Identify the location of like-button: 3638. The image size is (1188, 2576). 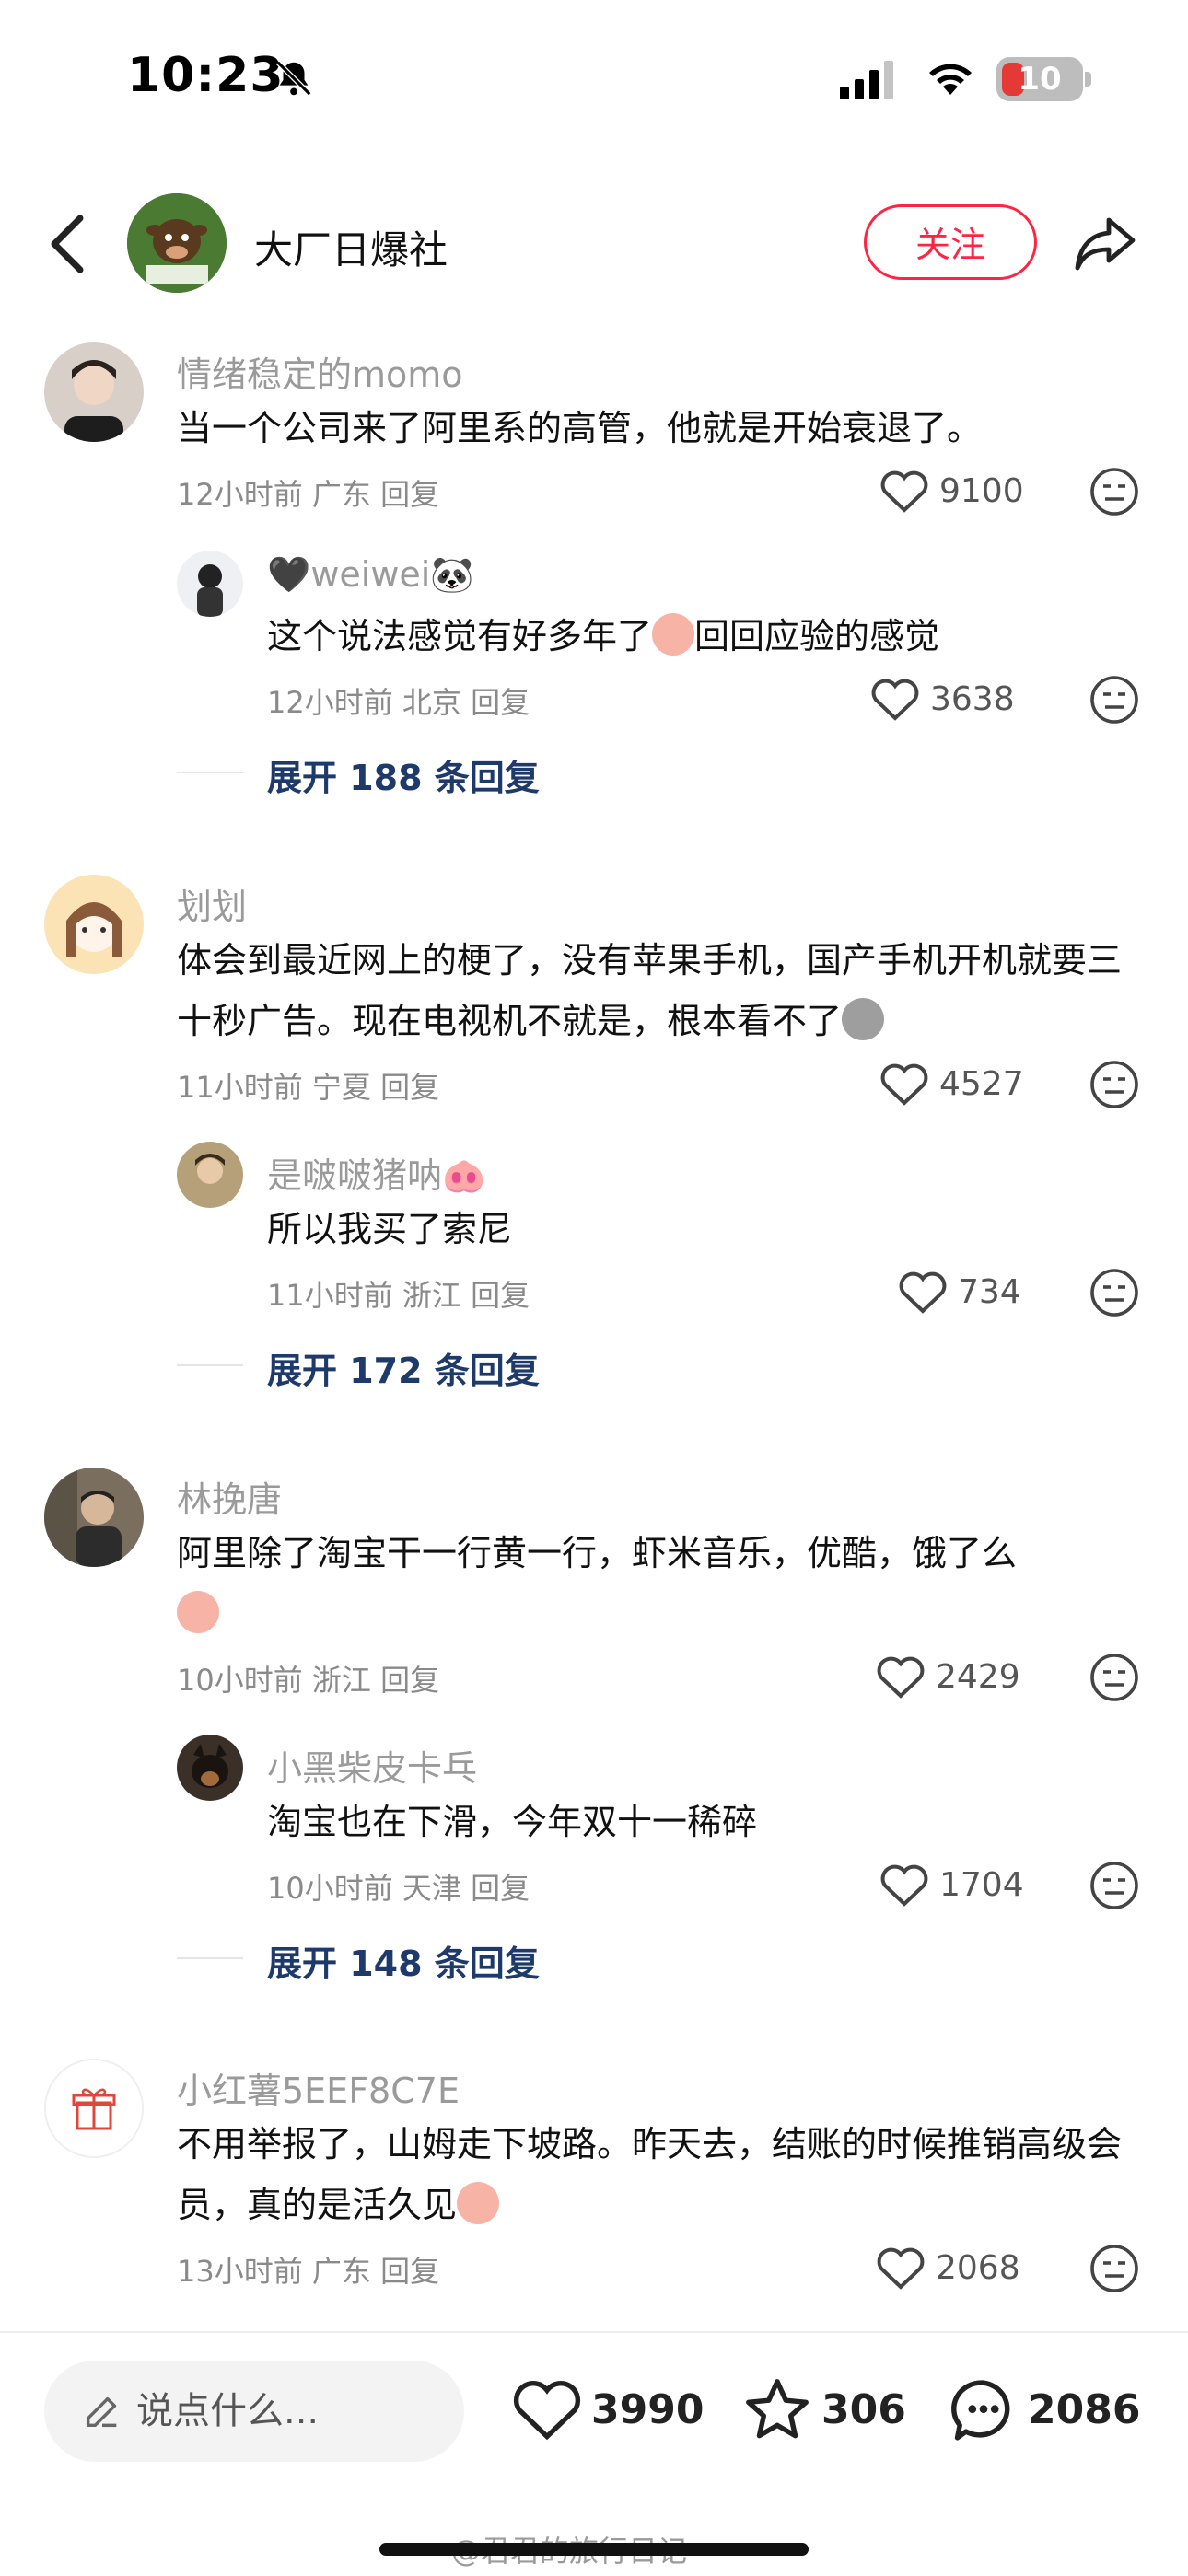
(952, 699).